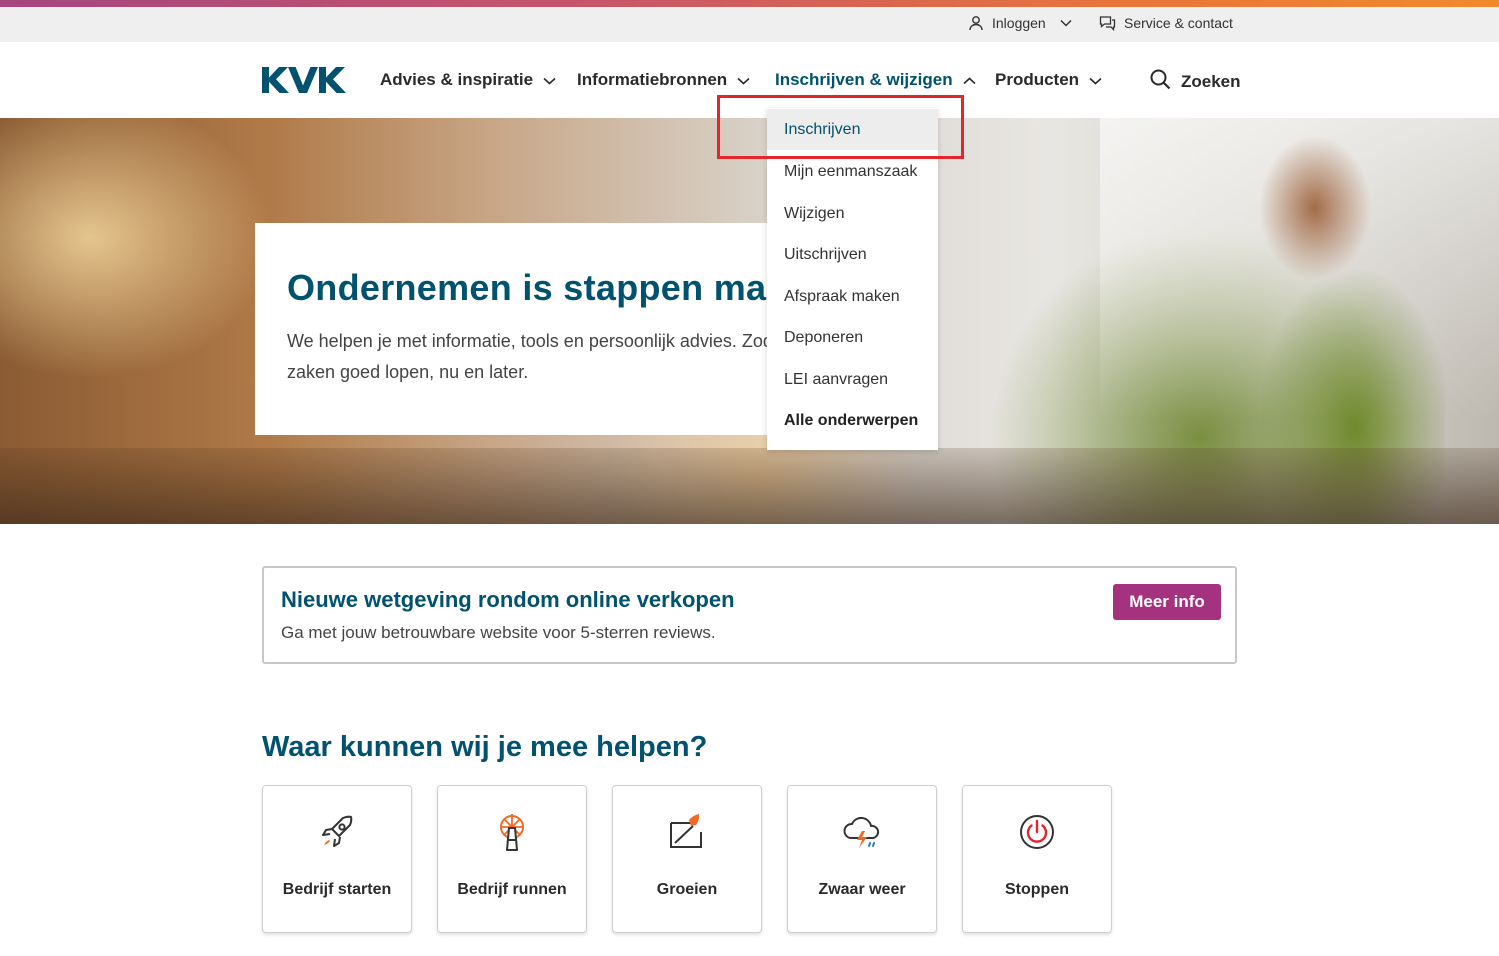 This screenshot has height=956, width=1499. Describe the element at coordinates (862, 859) in the screenshot. I see `tile-zwaar-weer: Zwaar weer` at that location.